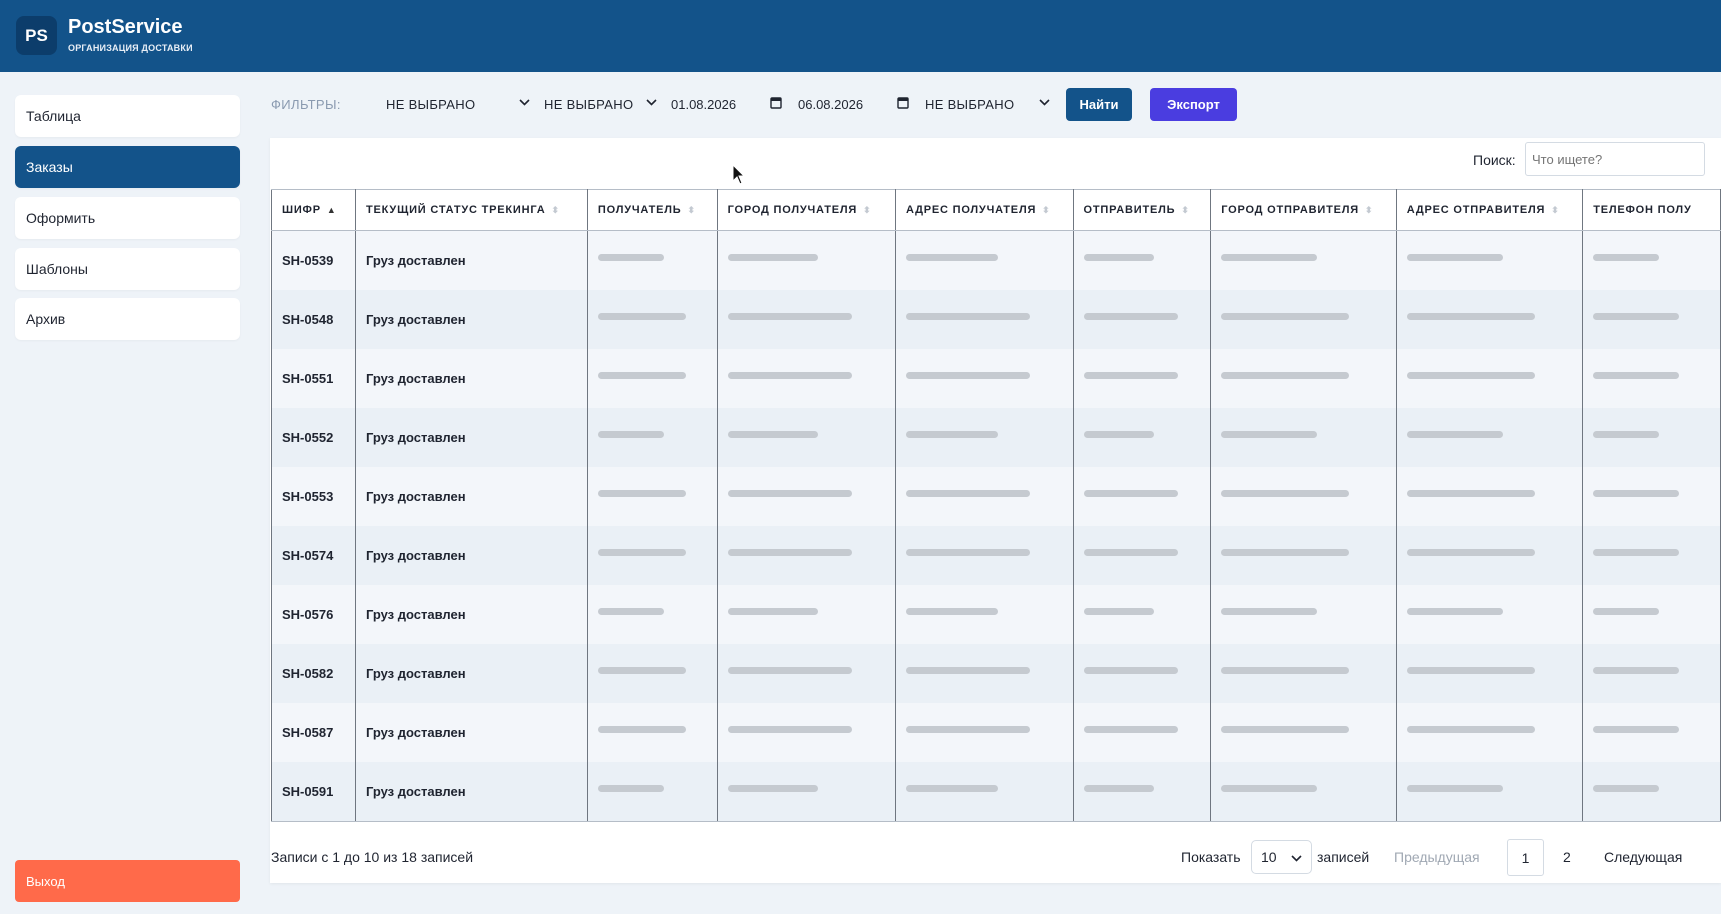  What do you see at coordinates (1211, 857) in the screenshot?
I see `show-label: Показать` at bounding box center [1211, 857].